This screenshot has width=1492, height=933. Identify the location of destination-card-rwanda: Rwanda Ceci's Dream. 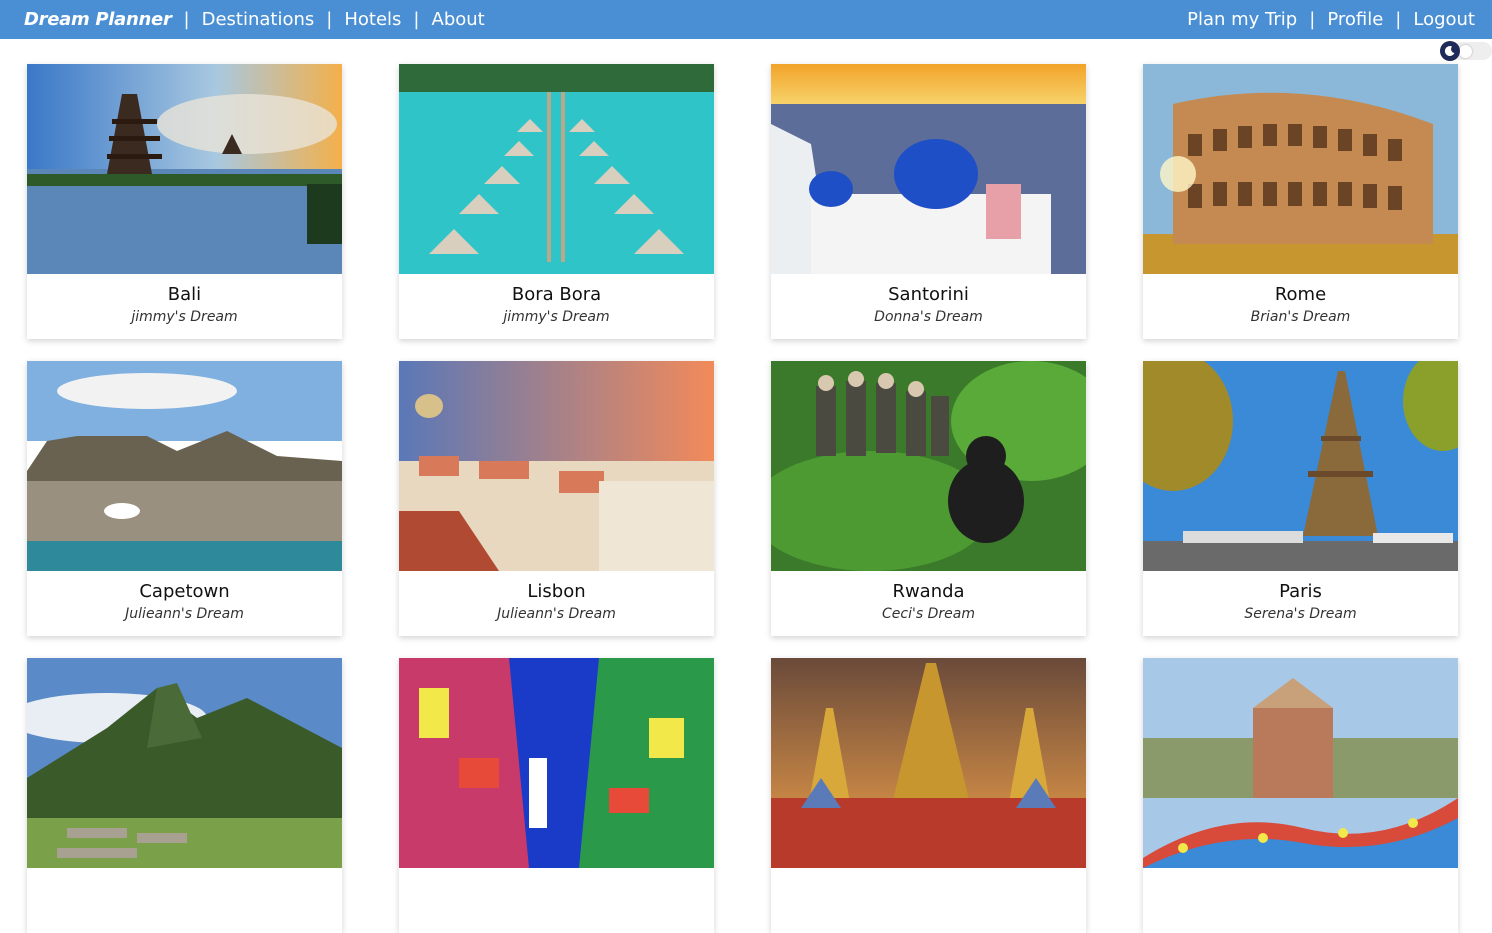
(928, 498).